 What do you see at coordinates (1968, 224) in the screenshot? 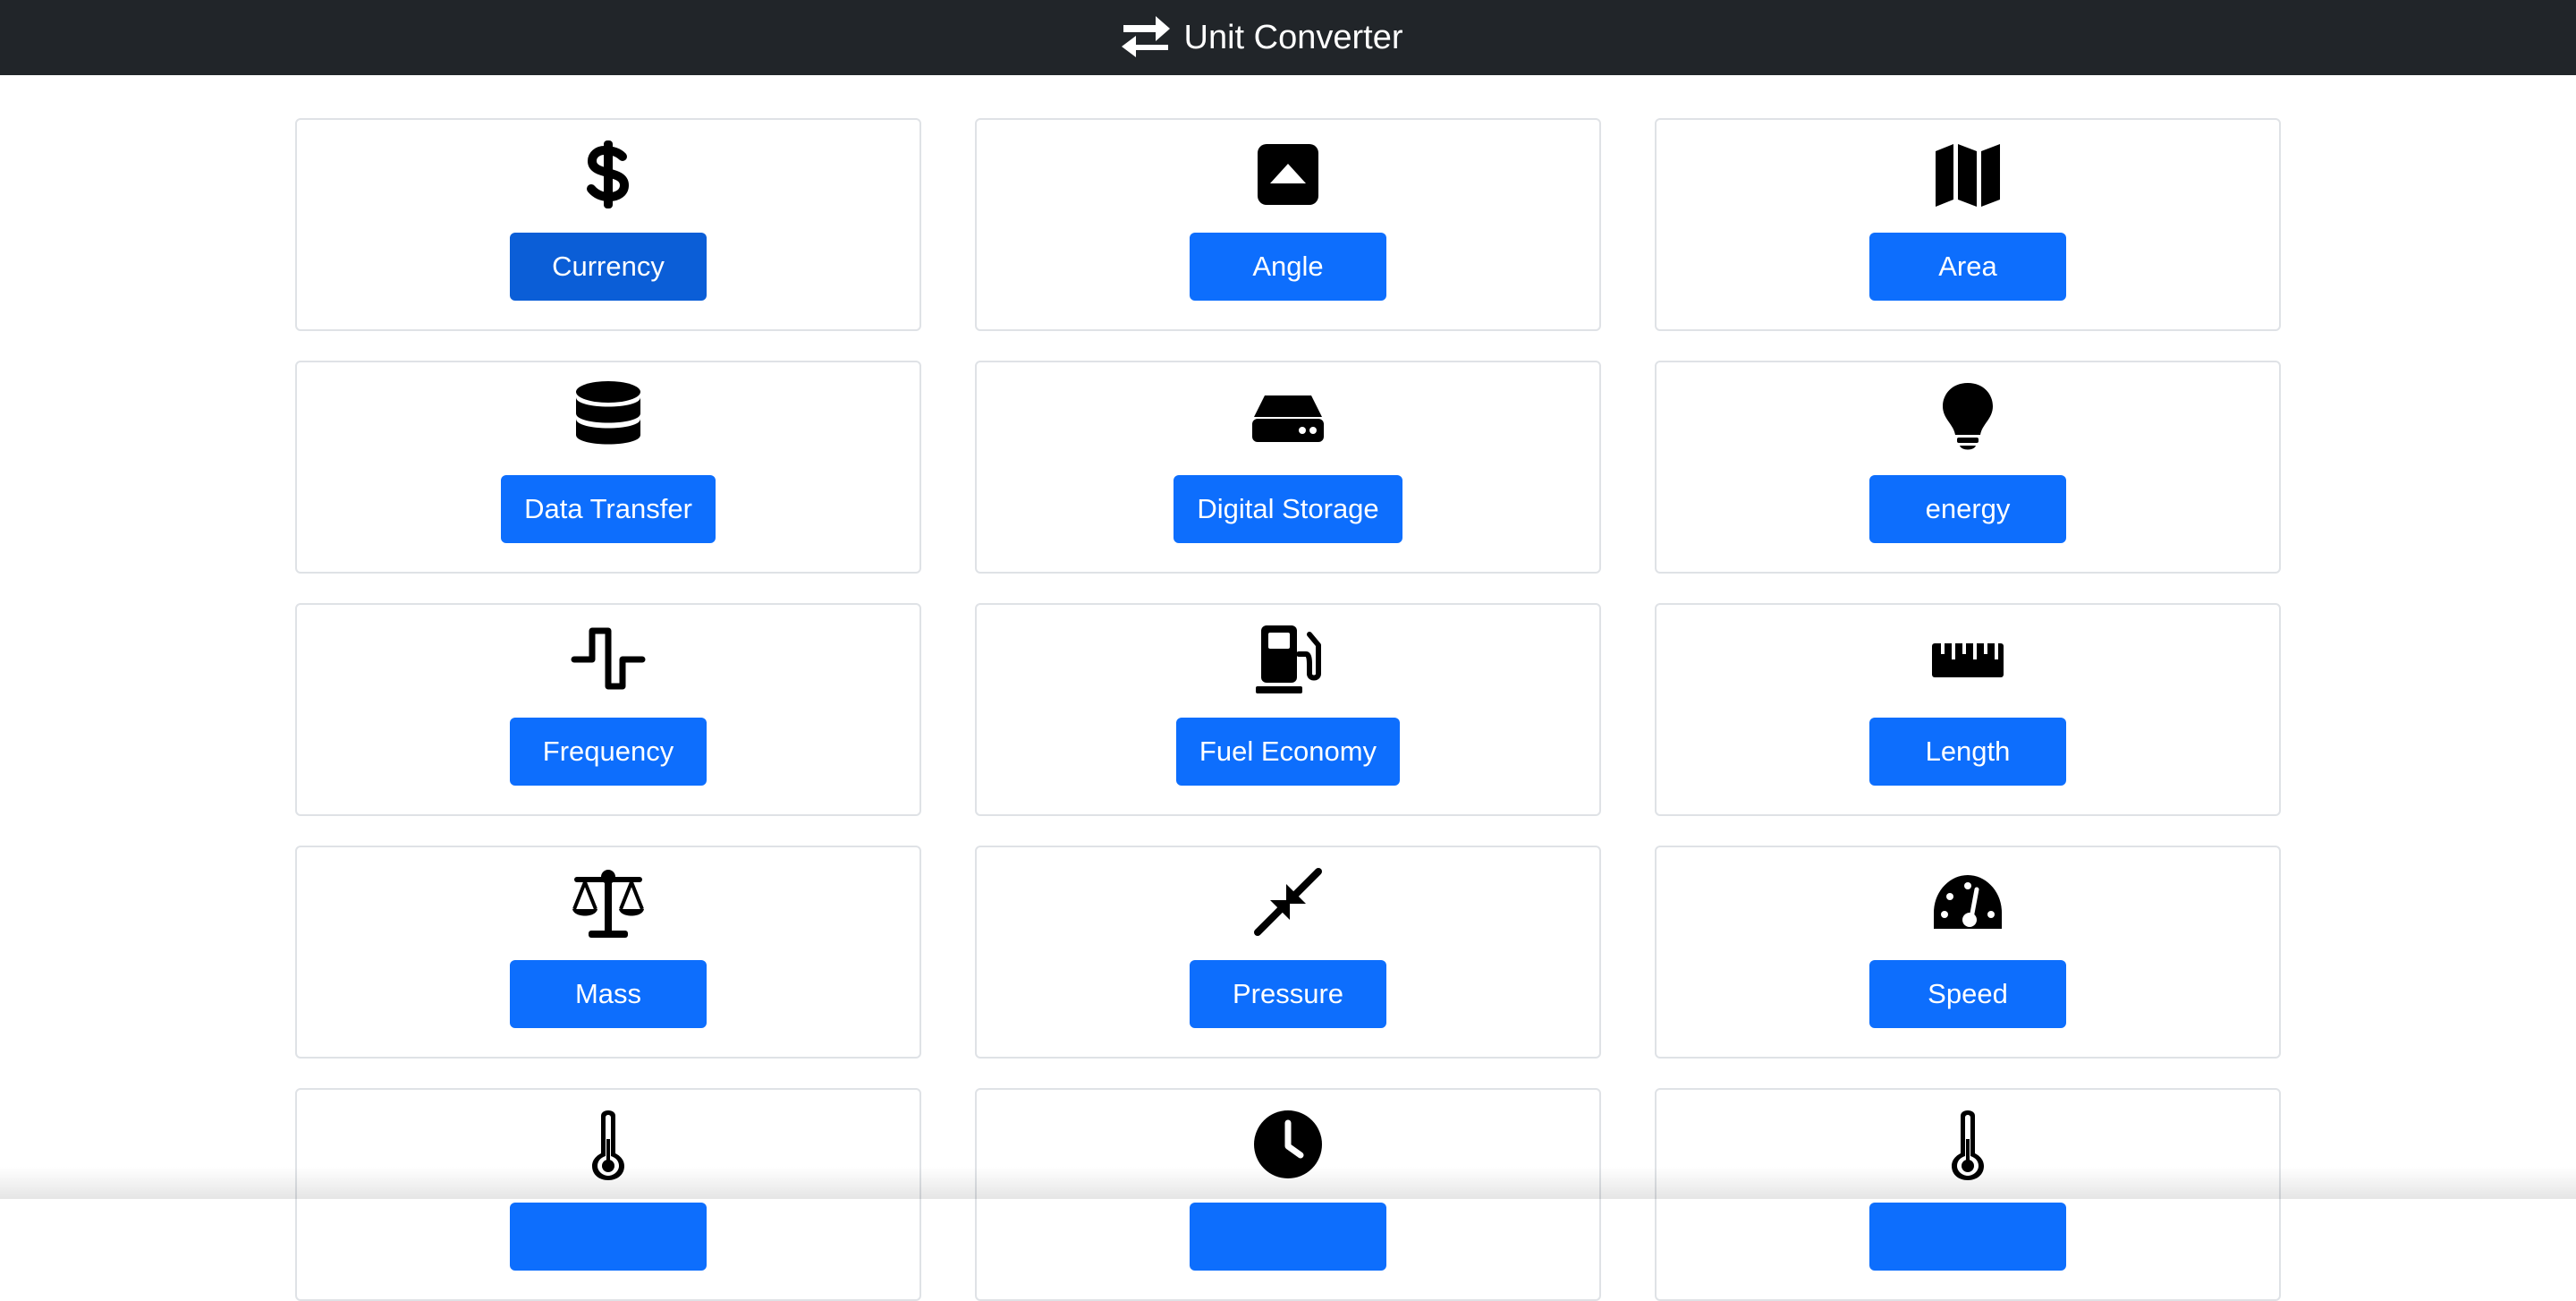
I see `card-area: Area` at bounding box center [1968, 224].